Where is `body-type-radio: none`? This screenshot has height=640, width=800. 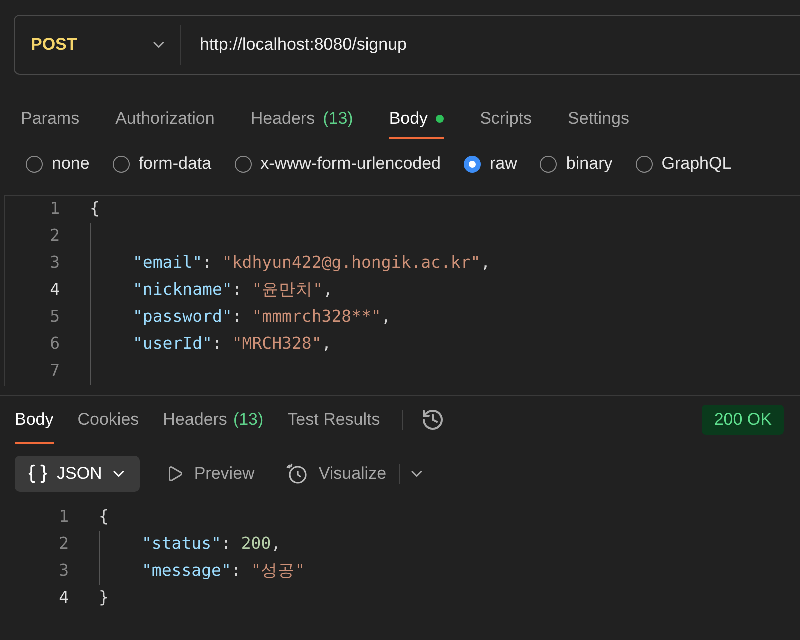 body-type-radio: none is located at coordinates (58, 164).